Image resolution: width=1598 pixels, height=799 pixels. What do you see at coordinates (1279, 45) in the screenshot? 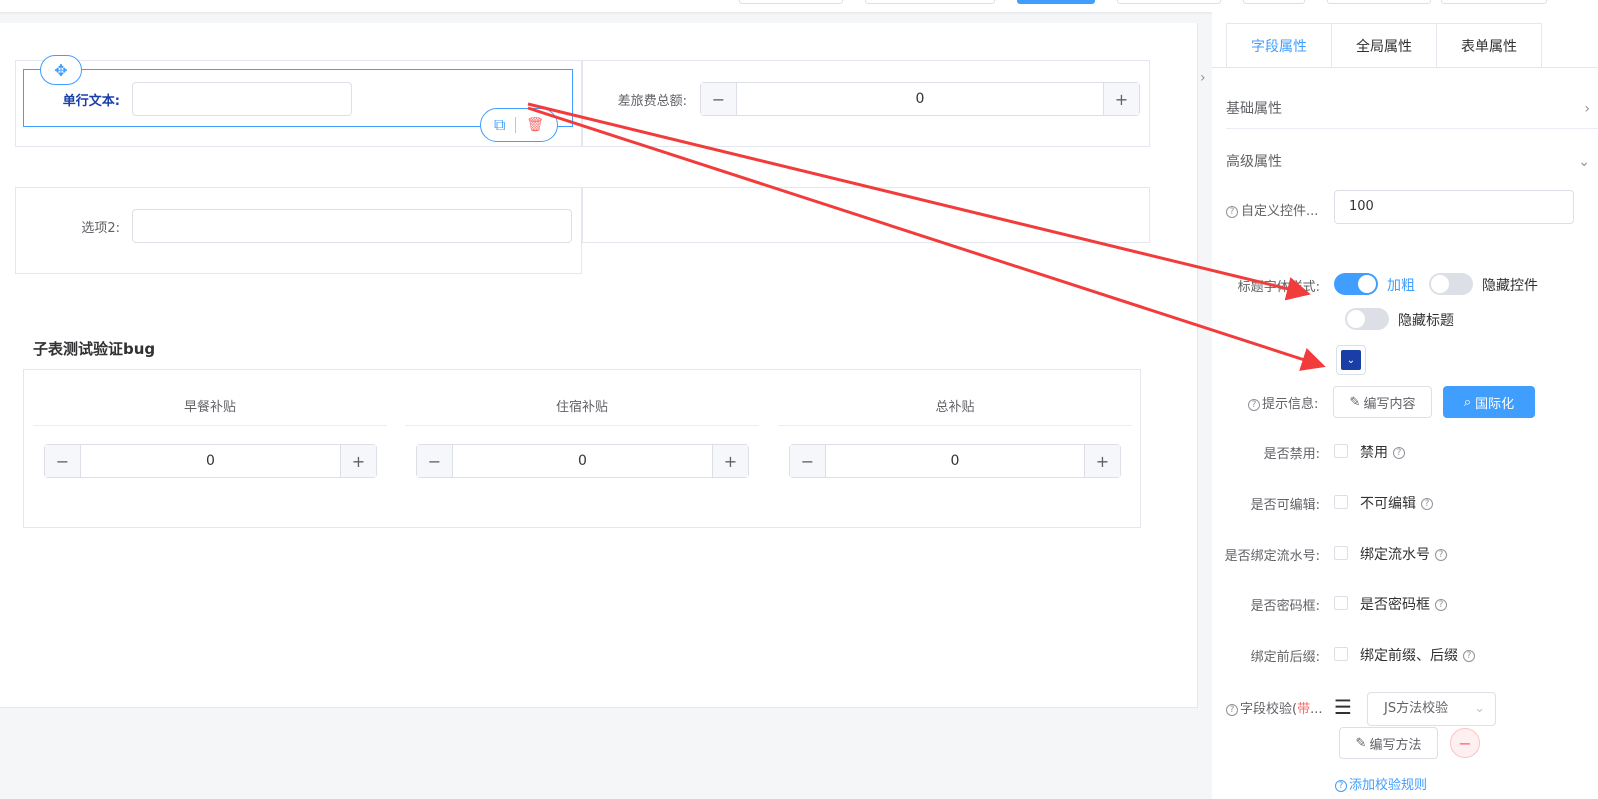
I see `tab-field-properties: 字段属性` at bounding box center [1279, 45].